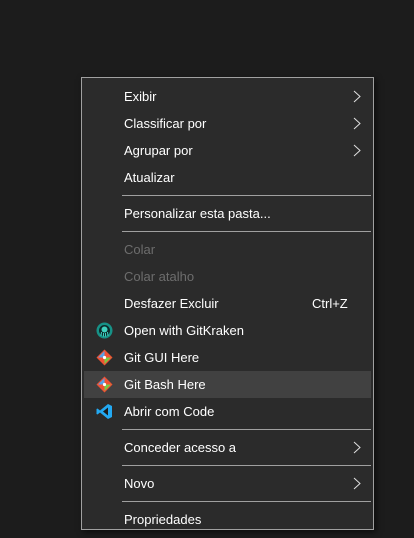  What do you see at coordinates (184, 330) in the screenshot?
I see `menu-item-label: Open with GitKraken` at bounding box center [184, 330].